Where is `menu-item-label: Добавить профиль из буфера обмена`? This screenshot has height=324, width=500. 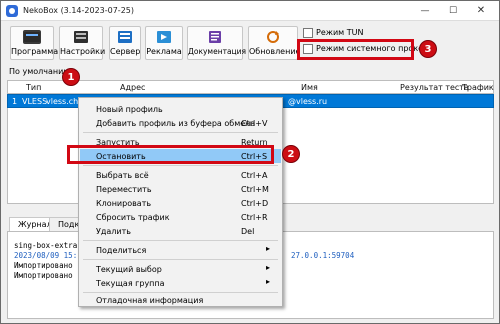 menu-item-label: Добавить профиль из буфера обмена is located at coordinates (176, 123).